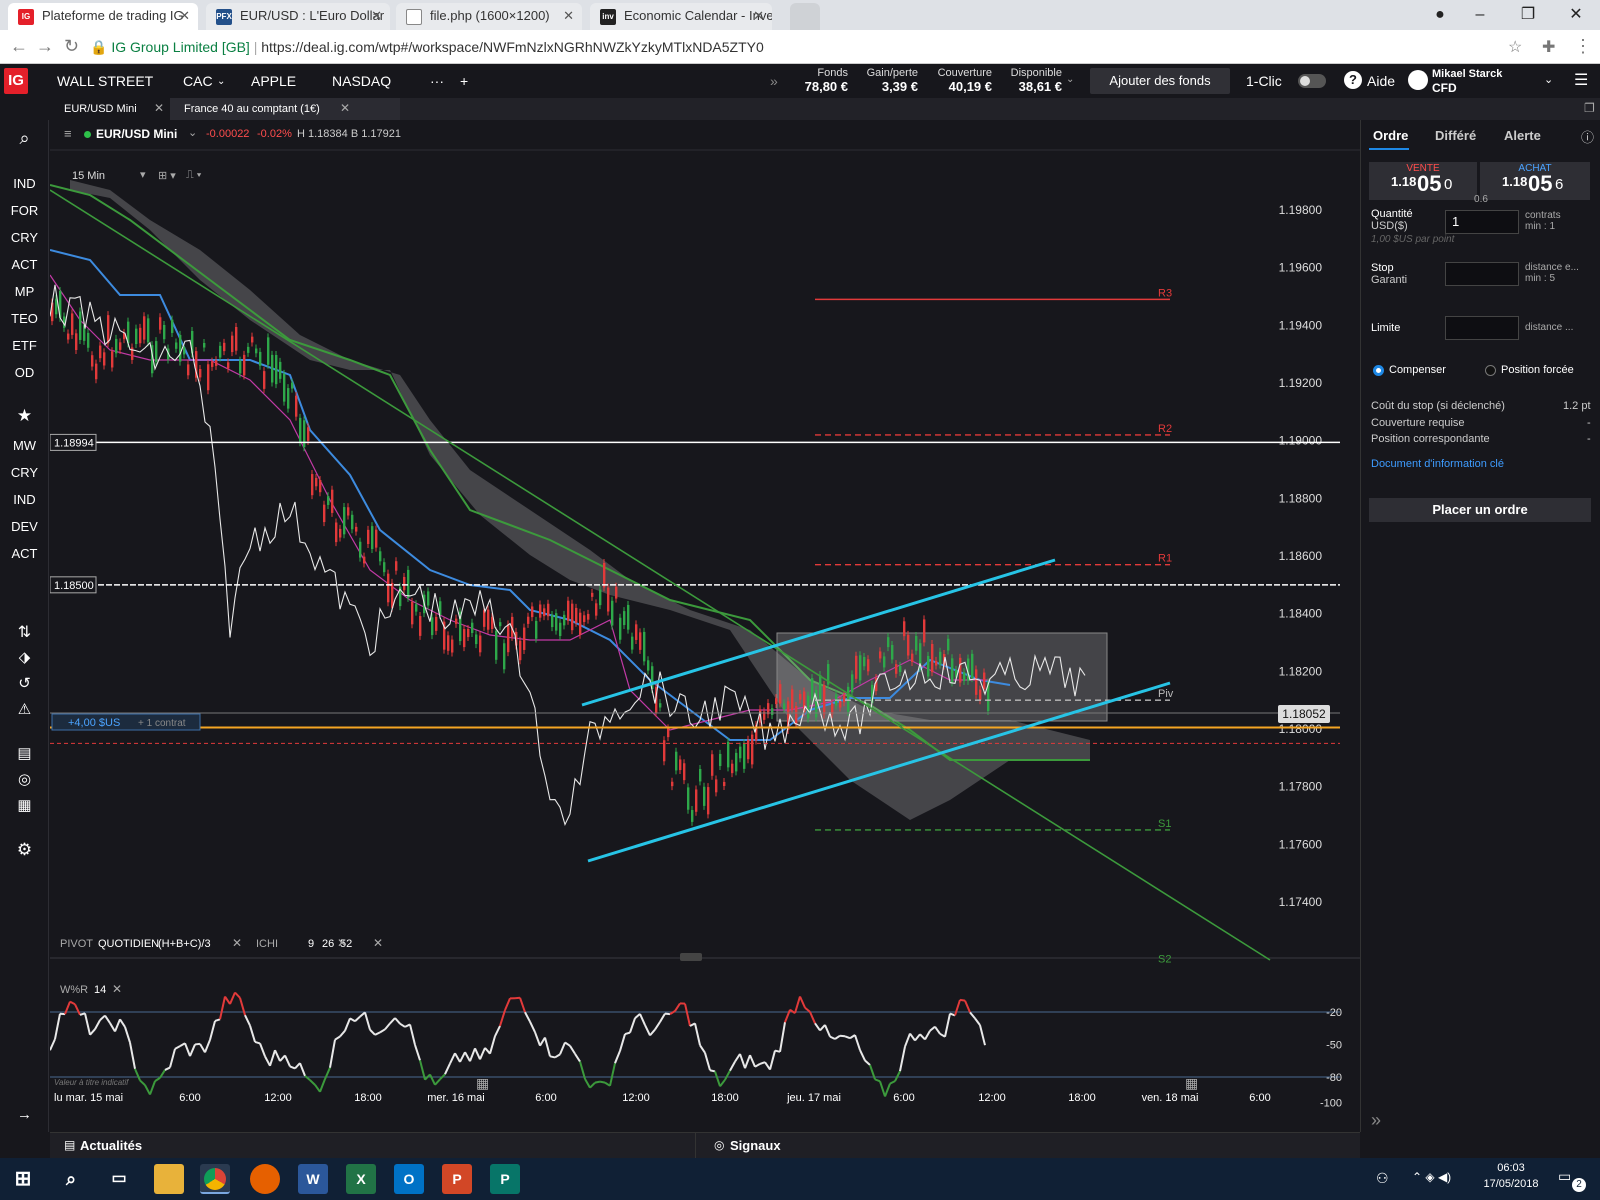 Image resolution: width=1600 pixels, height=1200 pixels. What do you see at coordinates (111, 1145) in the screenshot?
I see `news-tab: Actualités` at bounding box center [111, 1145].